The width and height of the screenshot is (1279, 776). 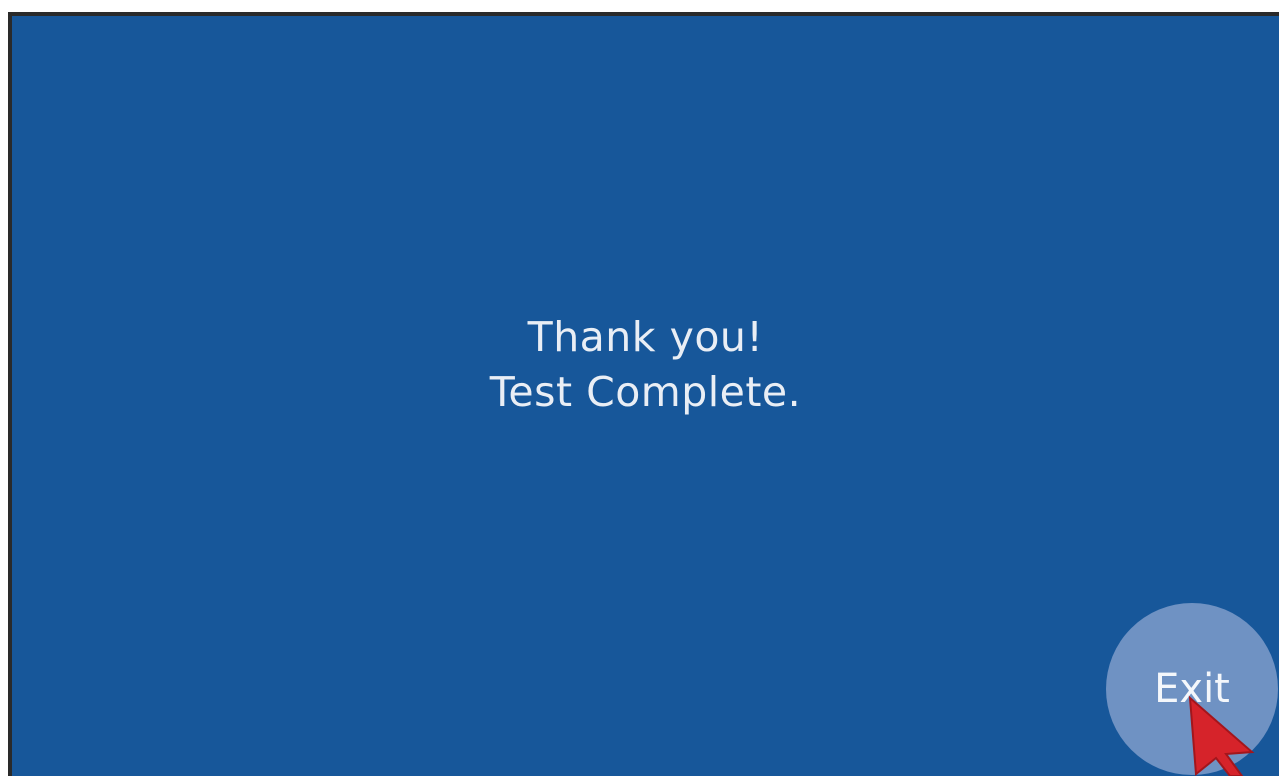 I want to click on test-complete-text: Test Complete., so click(x=645, y=392).